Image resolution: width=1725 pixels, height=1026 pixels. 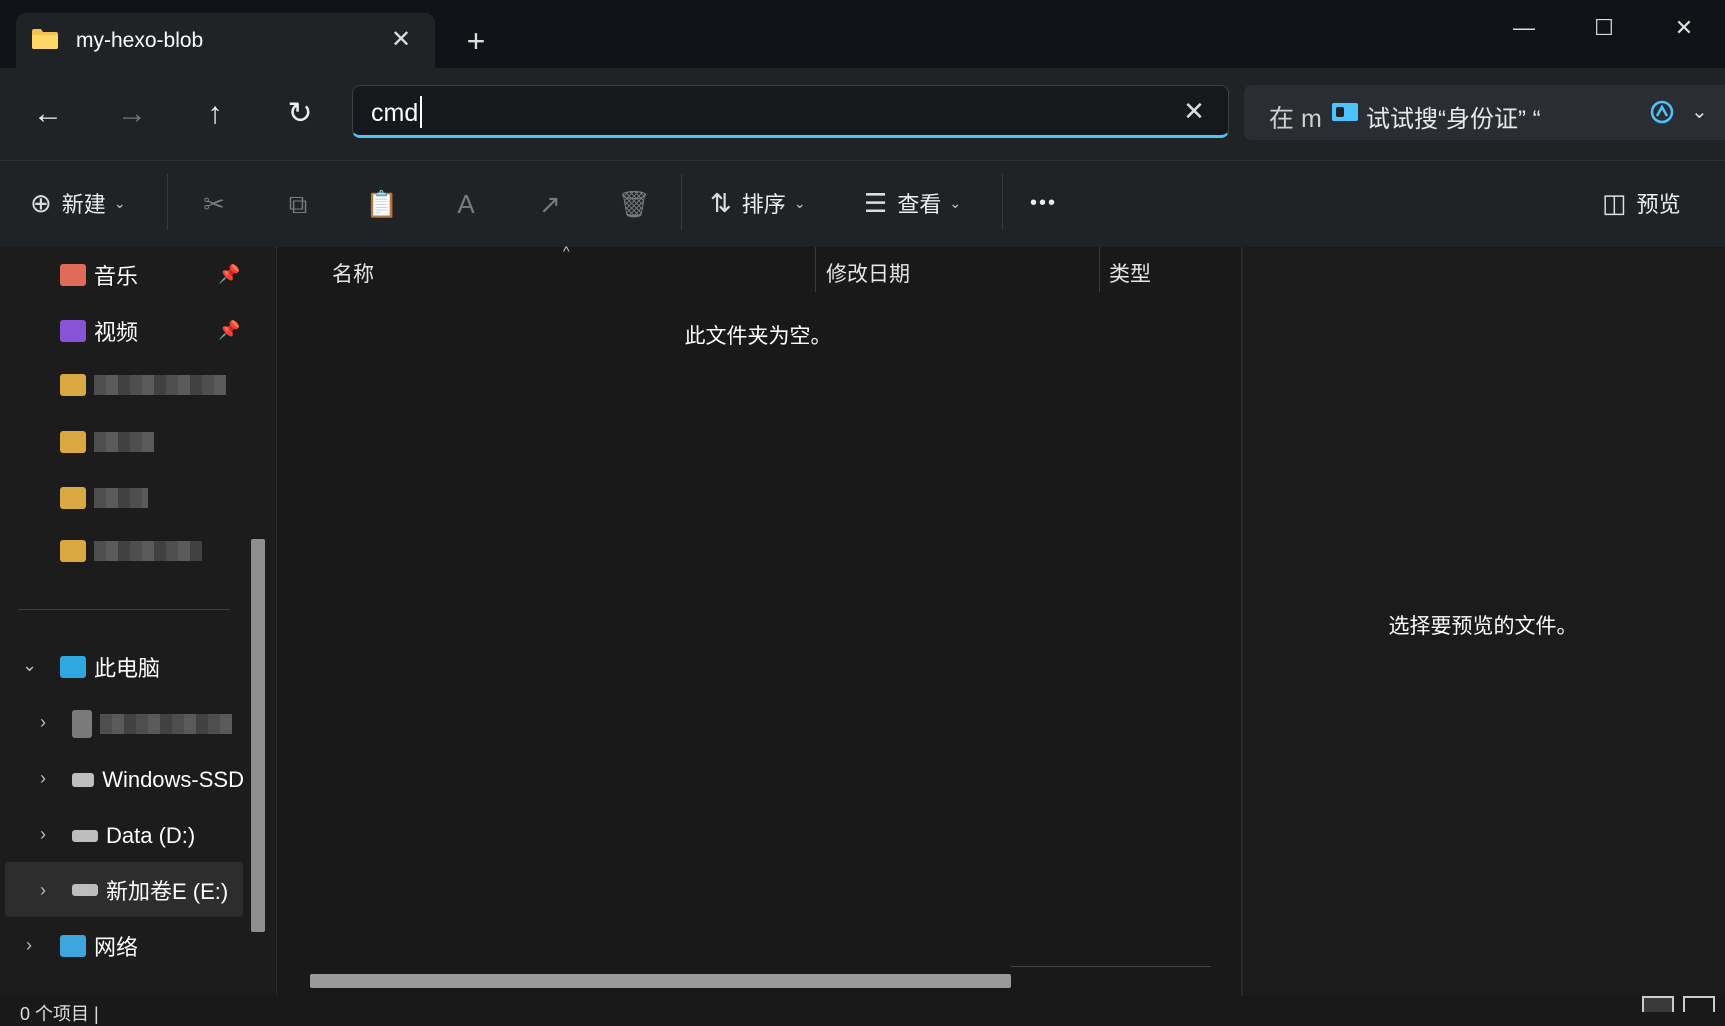 I want to click on tiles-view-button, so click(x=1699, y=1004).